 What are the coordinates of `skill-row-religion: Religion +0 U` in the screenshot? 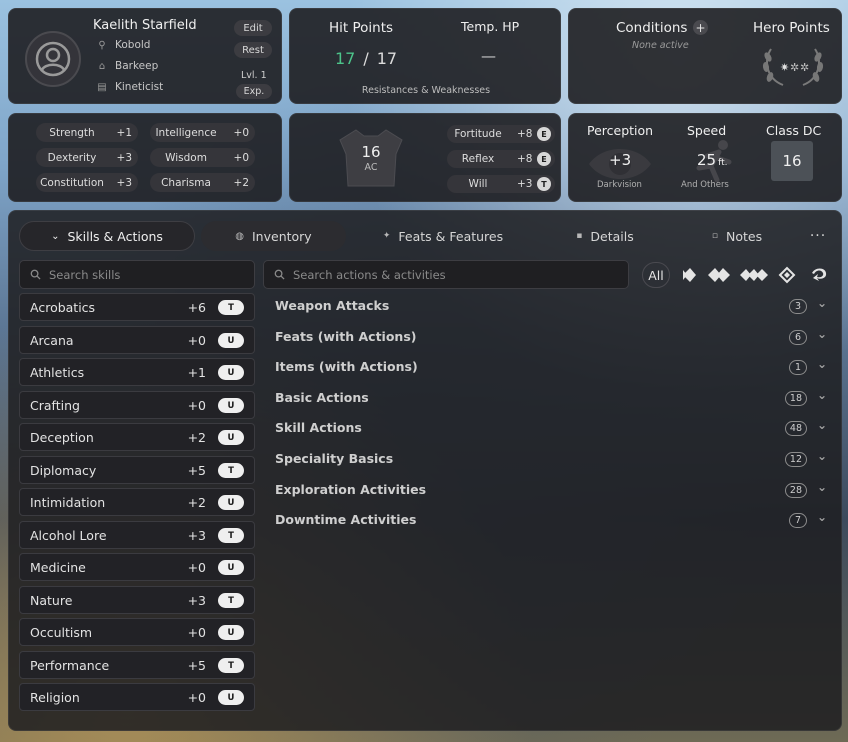 It's located at (137, 697).